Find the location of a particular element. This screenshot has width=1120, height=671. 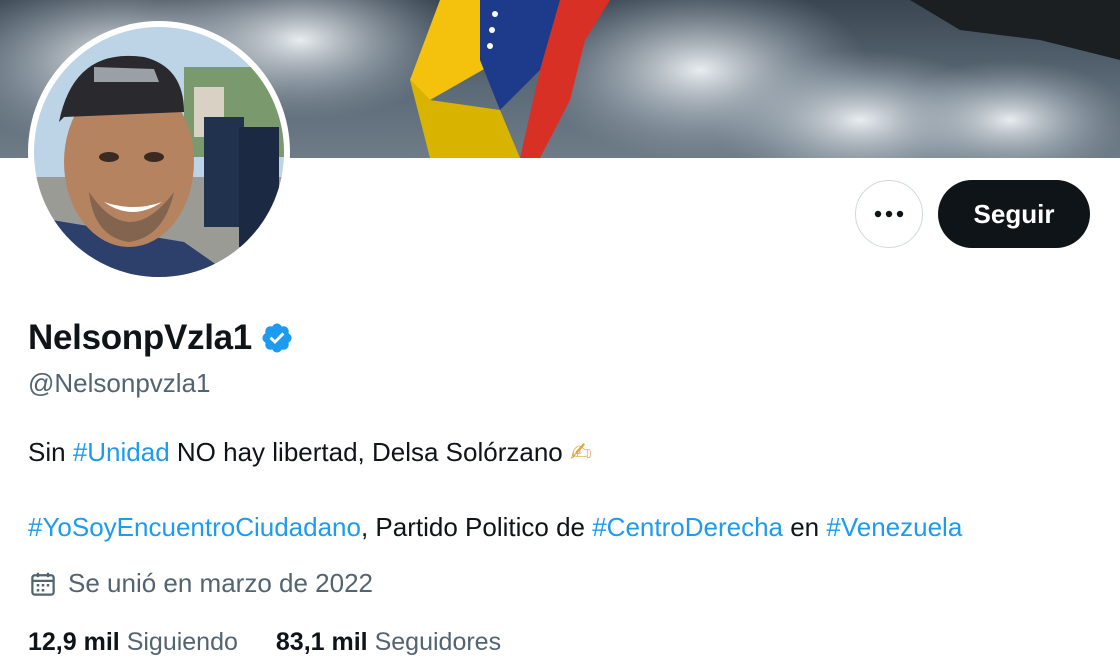

profile-handle: @Nelsonpvzla1 is located at coordinates (119, 383).